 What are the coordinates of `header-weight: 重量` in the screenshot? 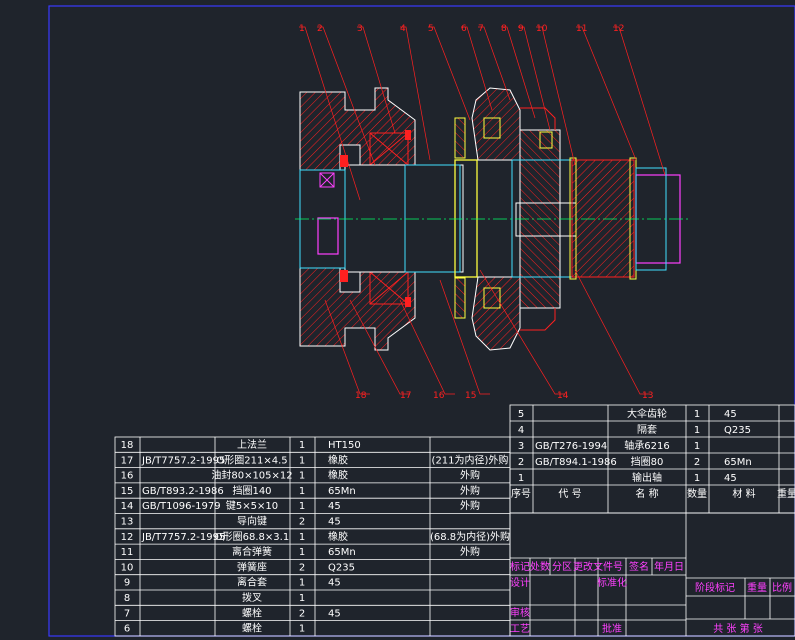 It's located at (786, 493).